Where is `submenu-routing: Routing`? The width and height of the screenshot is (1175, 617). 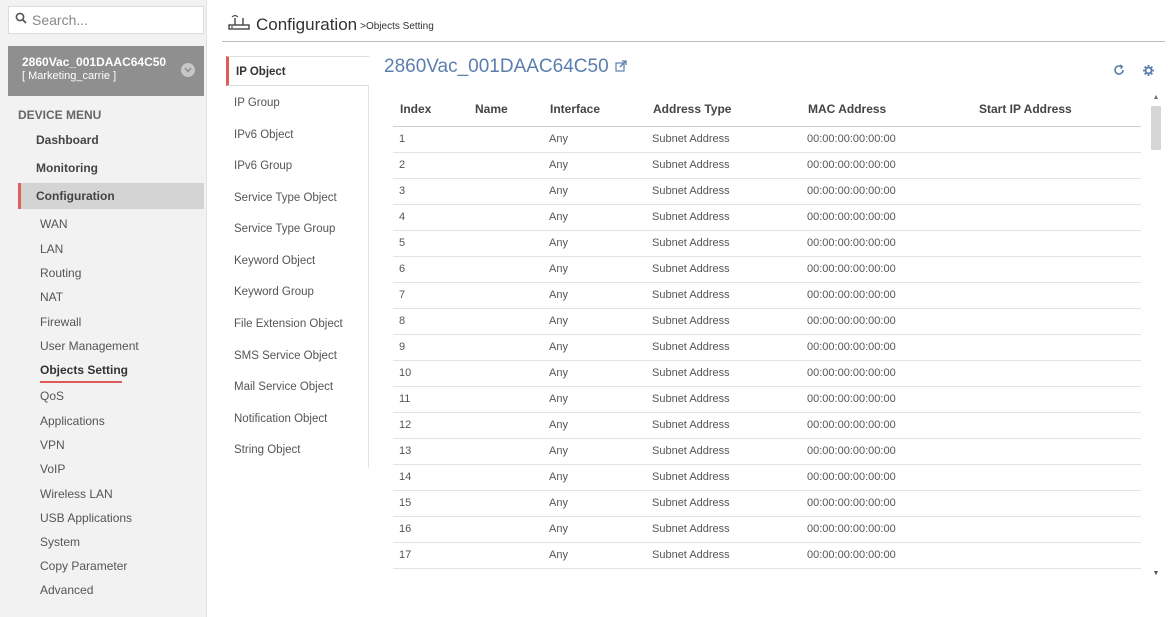
submenu-routing: Routing is located at coordinates (60, 273).